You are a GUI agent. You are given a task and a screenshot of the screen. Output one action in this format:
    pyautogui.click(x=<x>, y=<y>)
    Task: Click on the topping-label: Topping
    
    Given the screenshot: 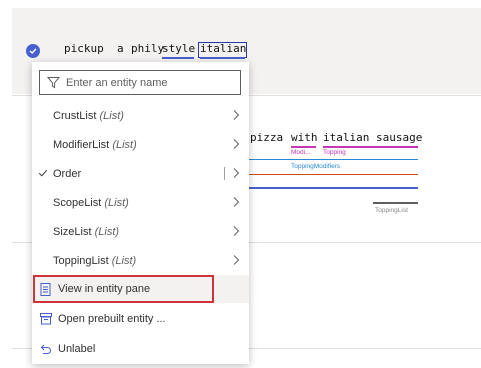 What is the action you would take?
    pyautogui.click(x=334, y=152)
    